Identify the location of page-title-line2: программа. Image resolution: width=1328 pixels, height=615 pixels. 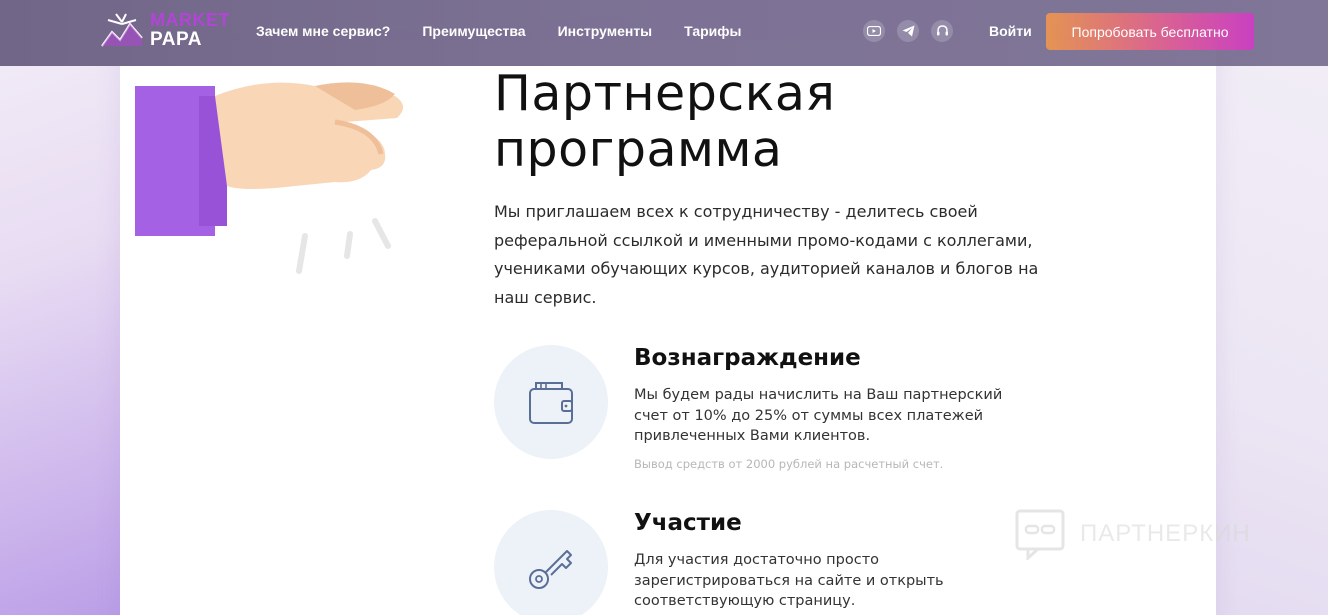
(638, 149).